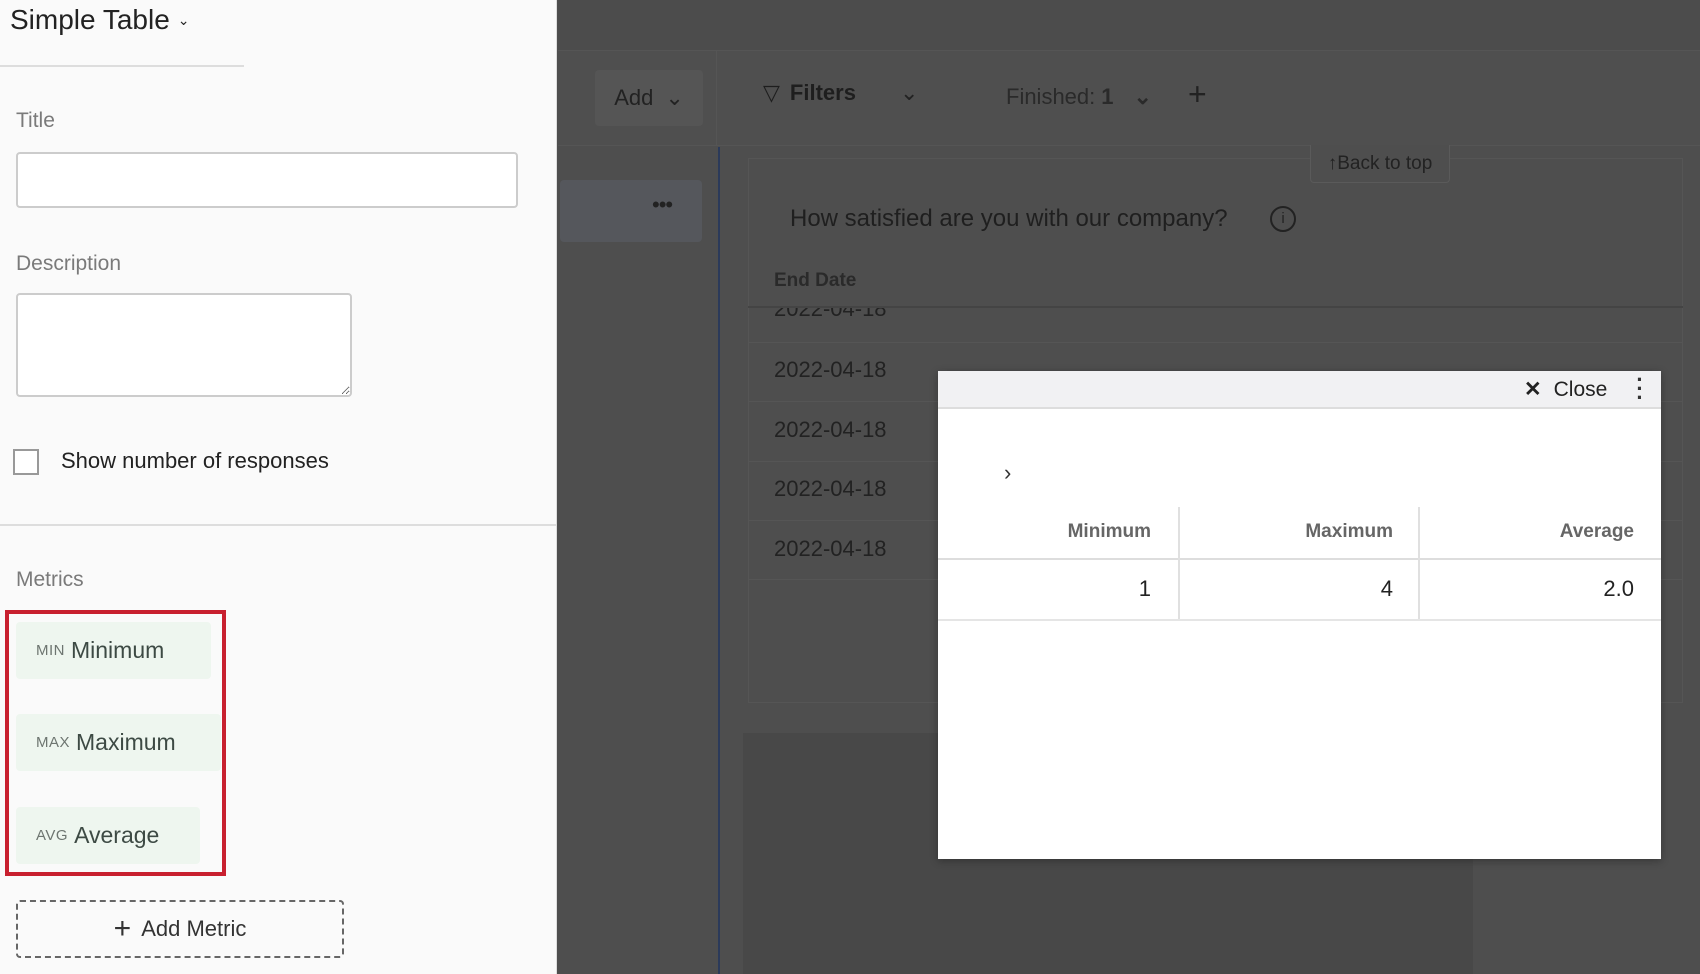  Describe the element at coordinates (1051, 96) in the screenshot. I see `finished-label: Finished:` at that location.